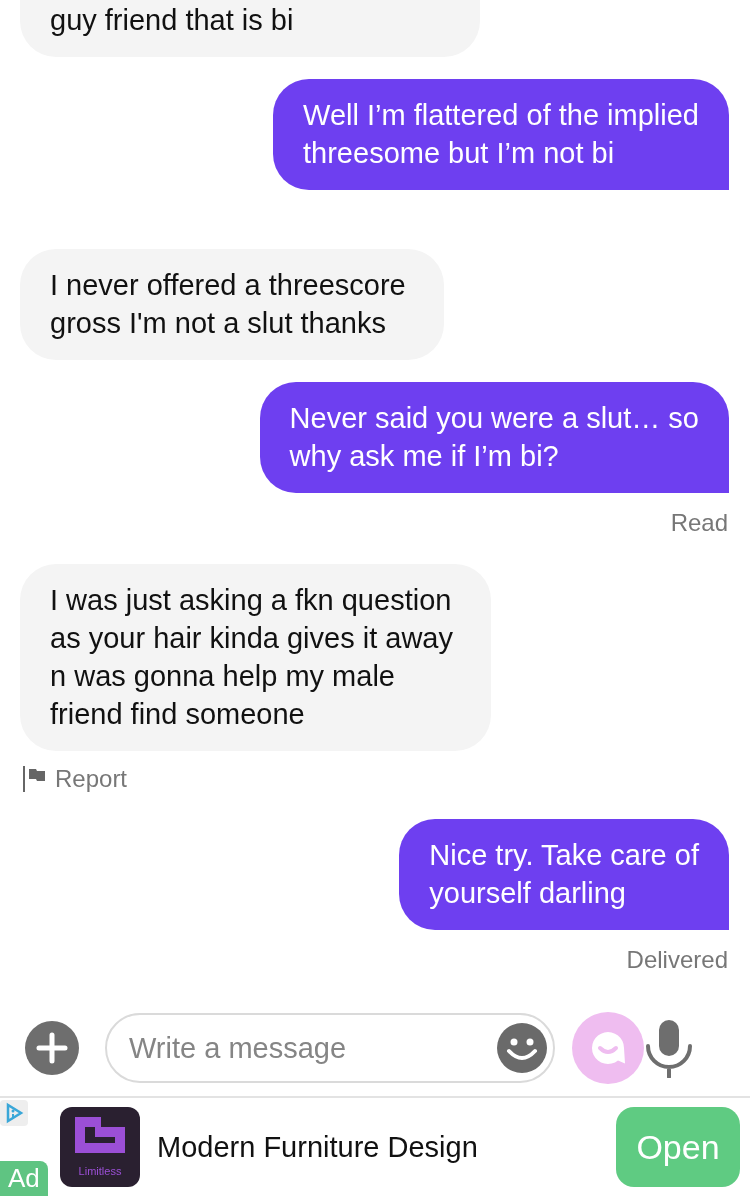  What do you see at coordinates (35, 779) in the screenshot?
I see `flag-icon` at bounding box center [35, 779].